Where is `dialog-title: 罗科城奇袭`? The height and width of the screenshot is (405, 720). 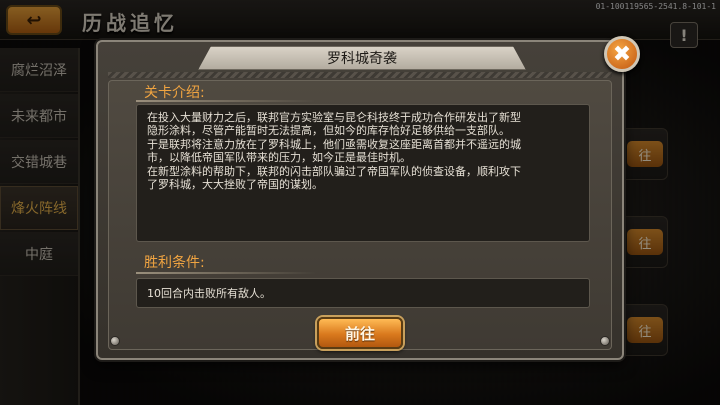 dialog-title: 罗科城奇袭 is located at coordinates (362, 59).